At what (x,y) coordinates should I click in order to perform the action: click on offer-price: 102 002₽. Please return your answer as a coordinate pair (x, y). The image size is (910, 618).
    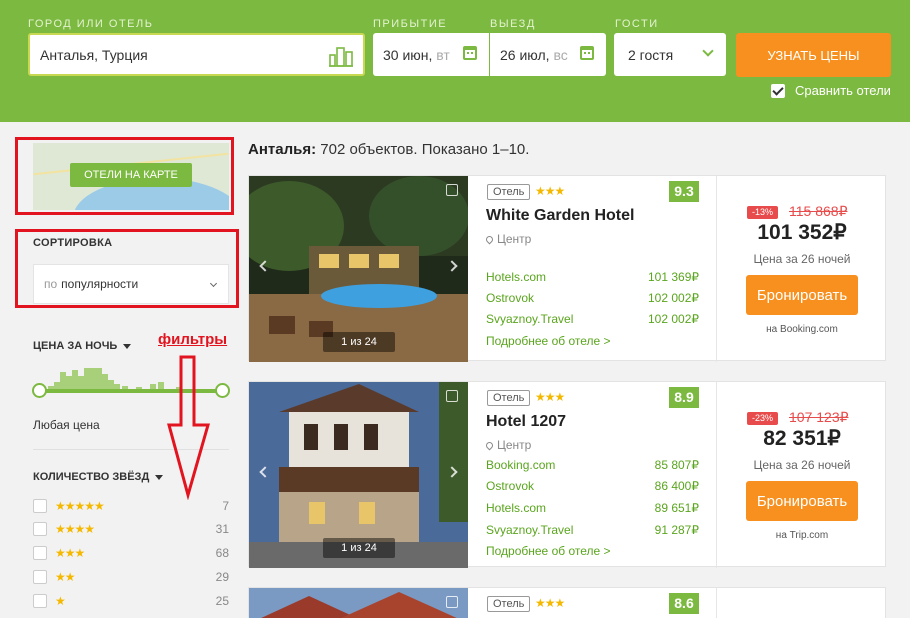
    Looking at the image, I should click on (673, 319).